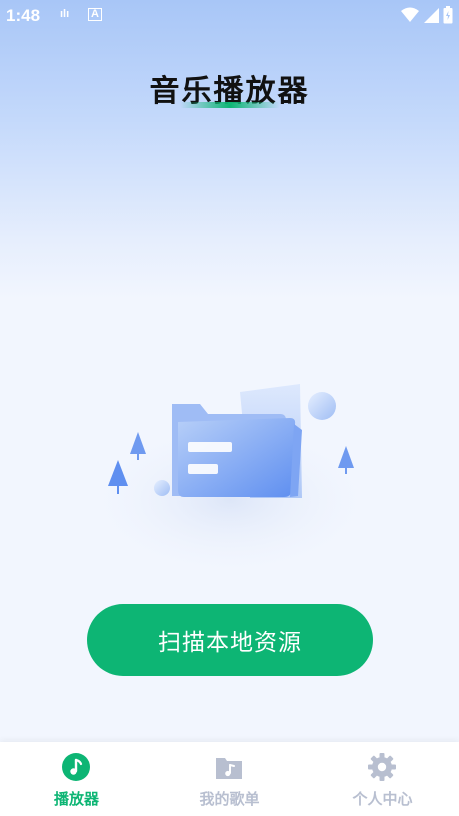  What do you see at coordinates (382, 799) in the screenshot?
I see `tab-profile-label: 个人中心` at bounding box center [382, 799].